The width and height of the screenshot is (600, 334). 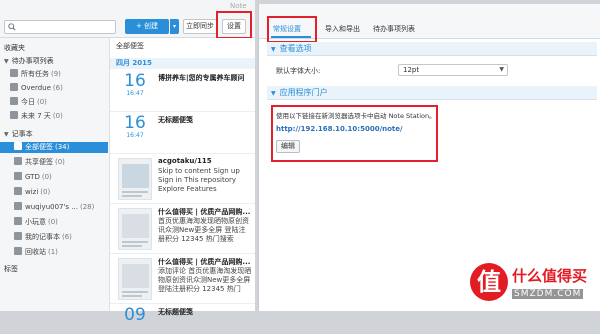 What do you see at coordinates (12, 27) in the screenshot?
I see `search-icon` at bounding box center [12, 27].